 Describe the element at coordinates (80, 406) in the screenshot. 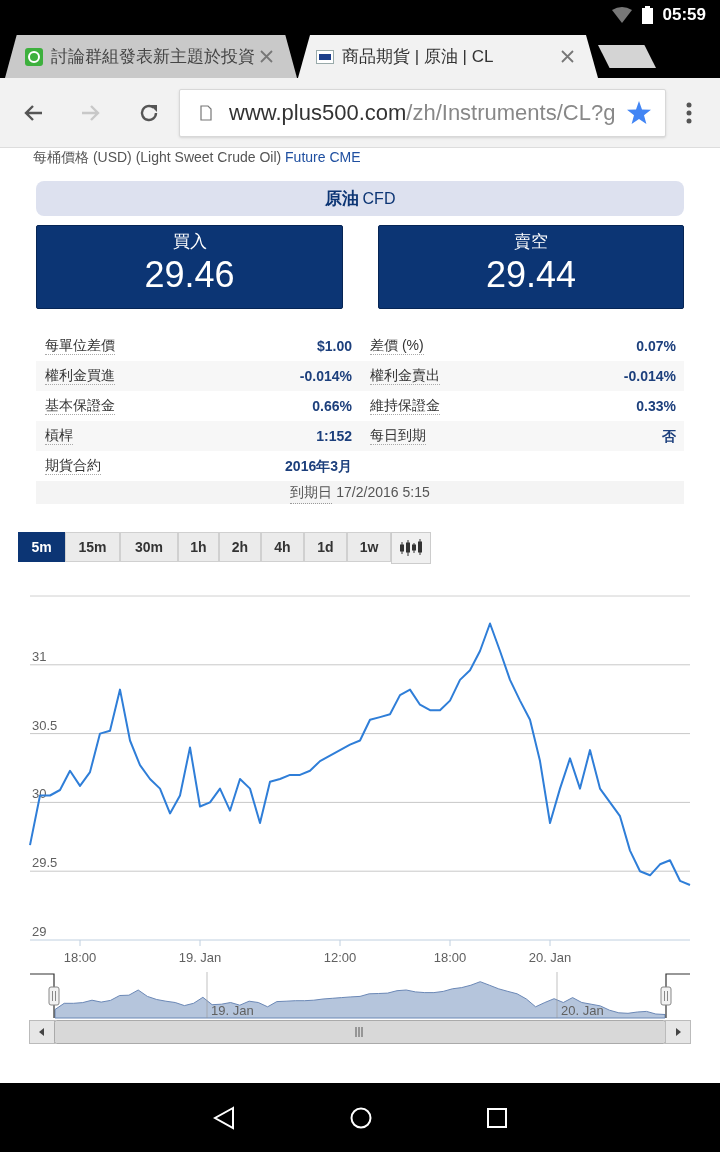

I see `field-label: 基本保證金` at that location.